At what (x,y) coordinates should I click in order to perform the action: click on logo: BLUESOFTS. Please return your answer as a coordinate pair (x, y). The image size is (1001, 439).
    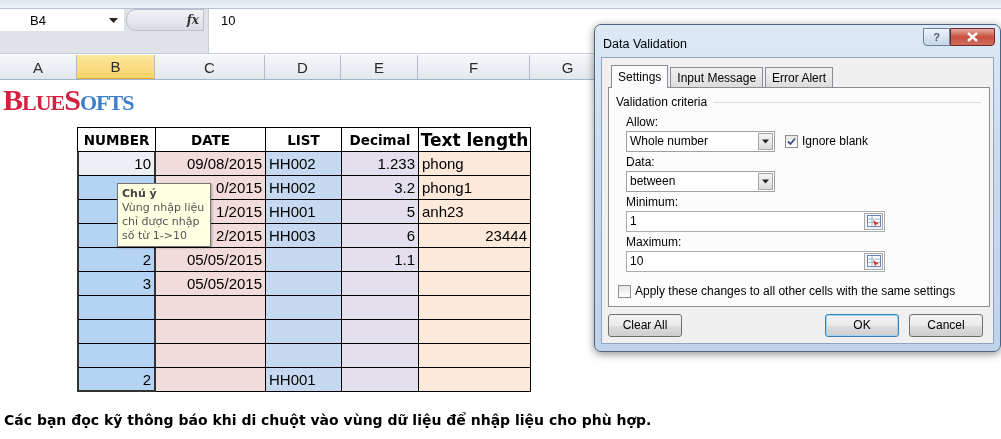
    Looking at the image, I should click on (68, 100).